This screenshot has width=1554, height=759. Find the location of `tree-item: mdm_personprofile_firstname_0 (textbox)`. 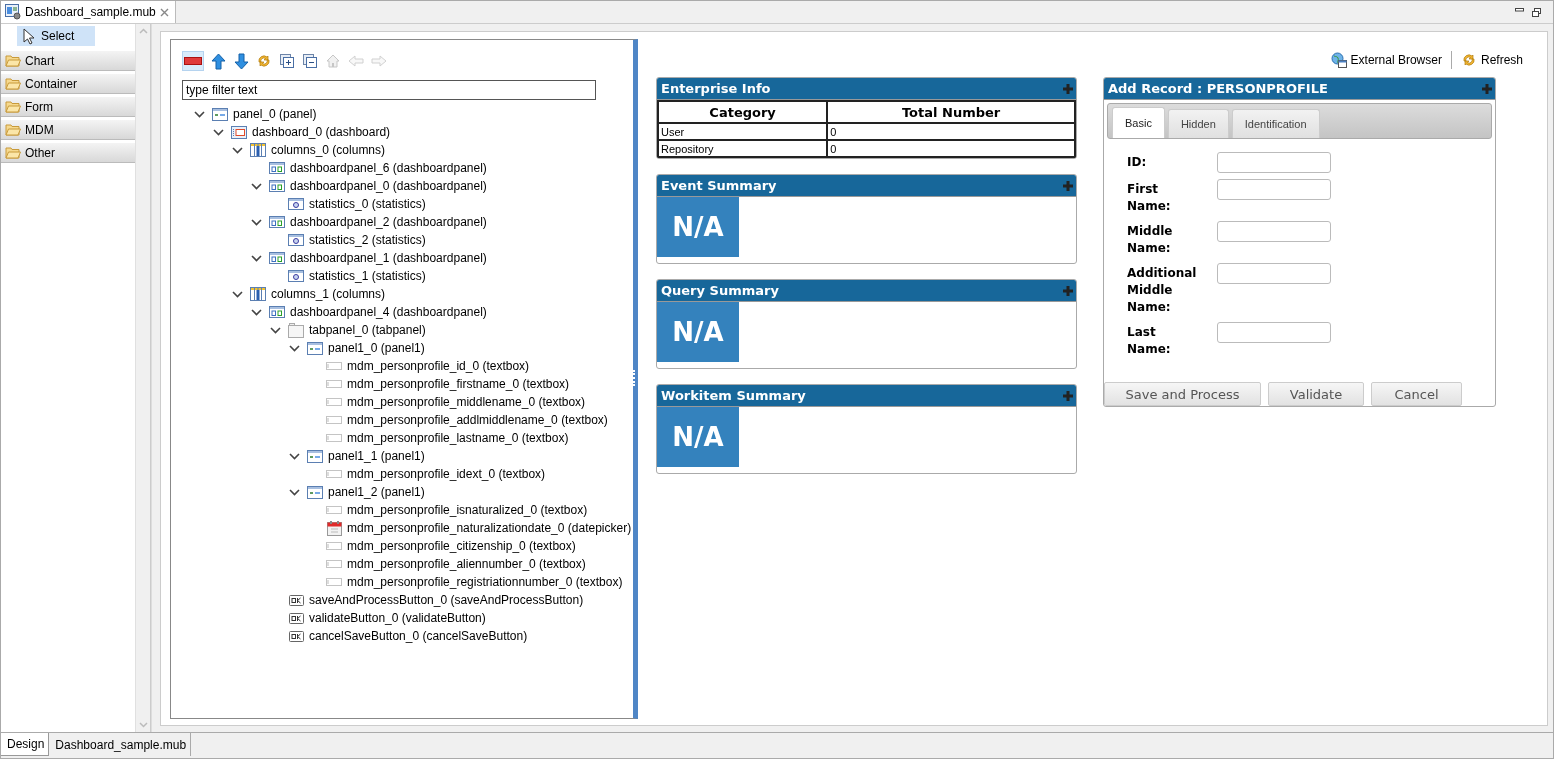

tree-item: mdm_personprofile_firstname_0 (textbox) is located at coordinates (458, 384).